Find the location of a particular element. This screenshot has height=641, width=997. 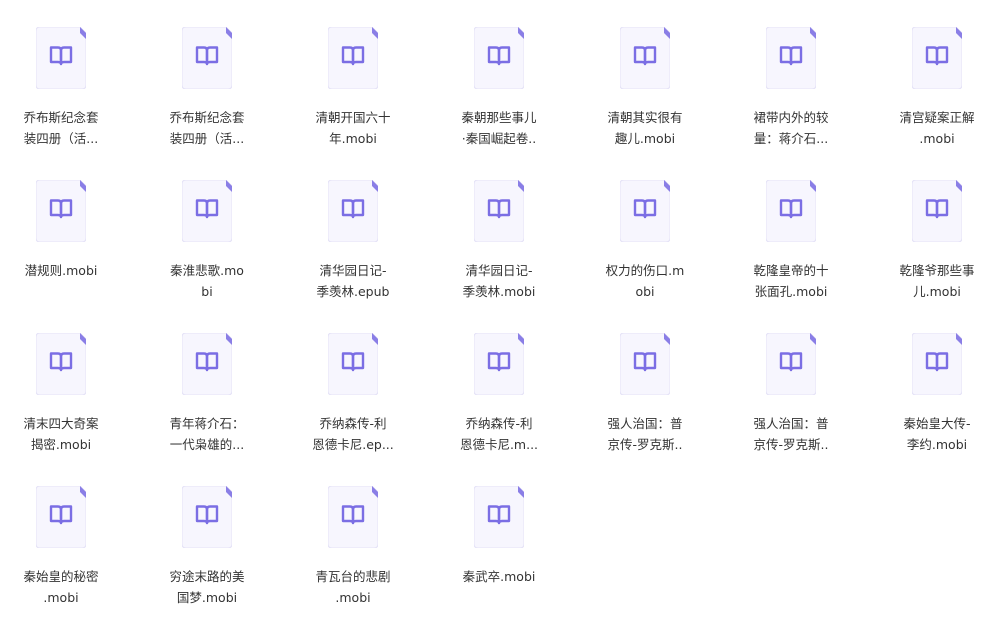

file-name-label: 清宫疑案正解 .mobi is located at coordinates (937, 128).